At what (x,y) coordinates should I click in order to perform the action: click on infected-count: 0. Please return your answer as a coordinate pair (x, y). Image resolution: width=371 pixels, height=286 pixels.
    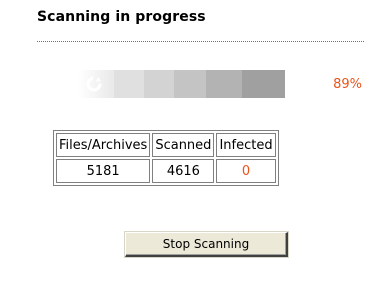
    Looking at the image, I should click on (246, 171).